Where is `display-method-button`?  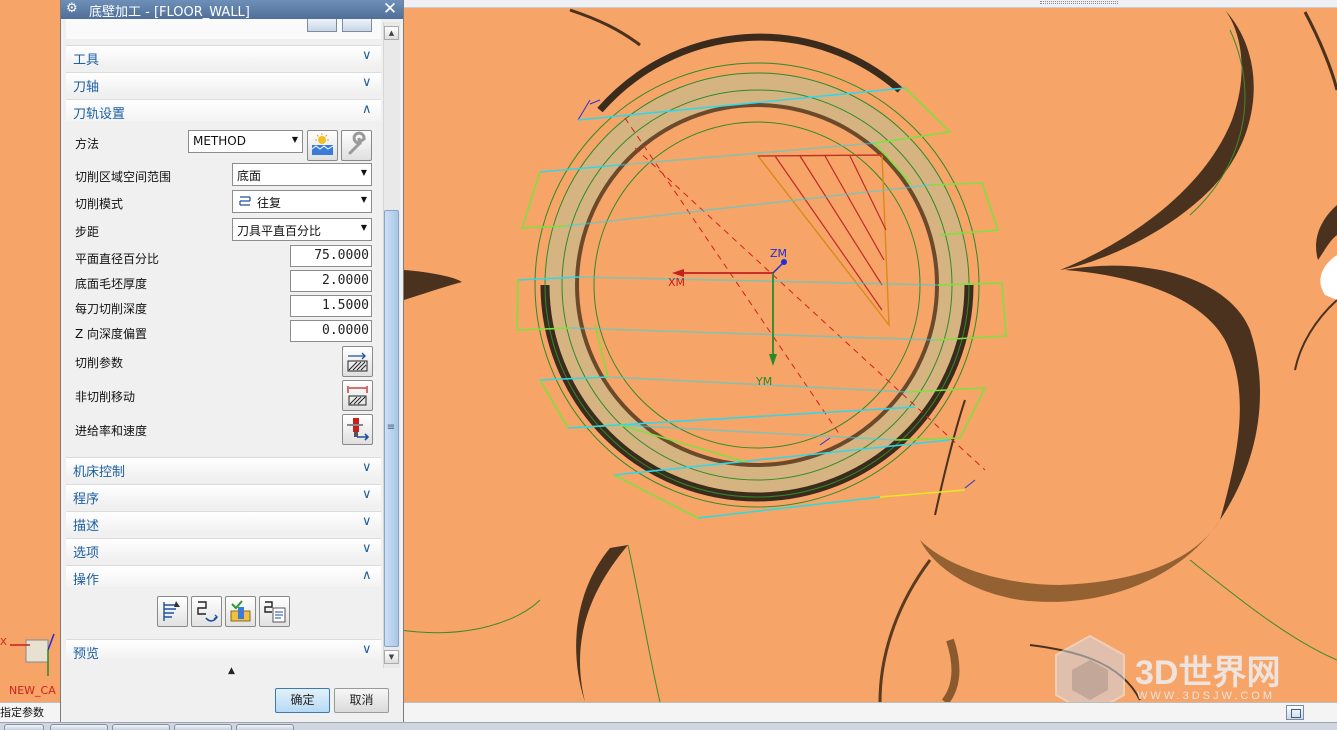 display-method-button is located at coordinates (356, 145).